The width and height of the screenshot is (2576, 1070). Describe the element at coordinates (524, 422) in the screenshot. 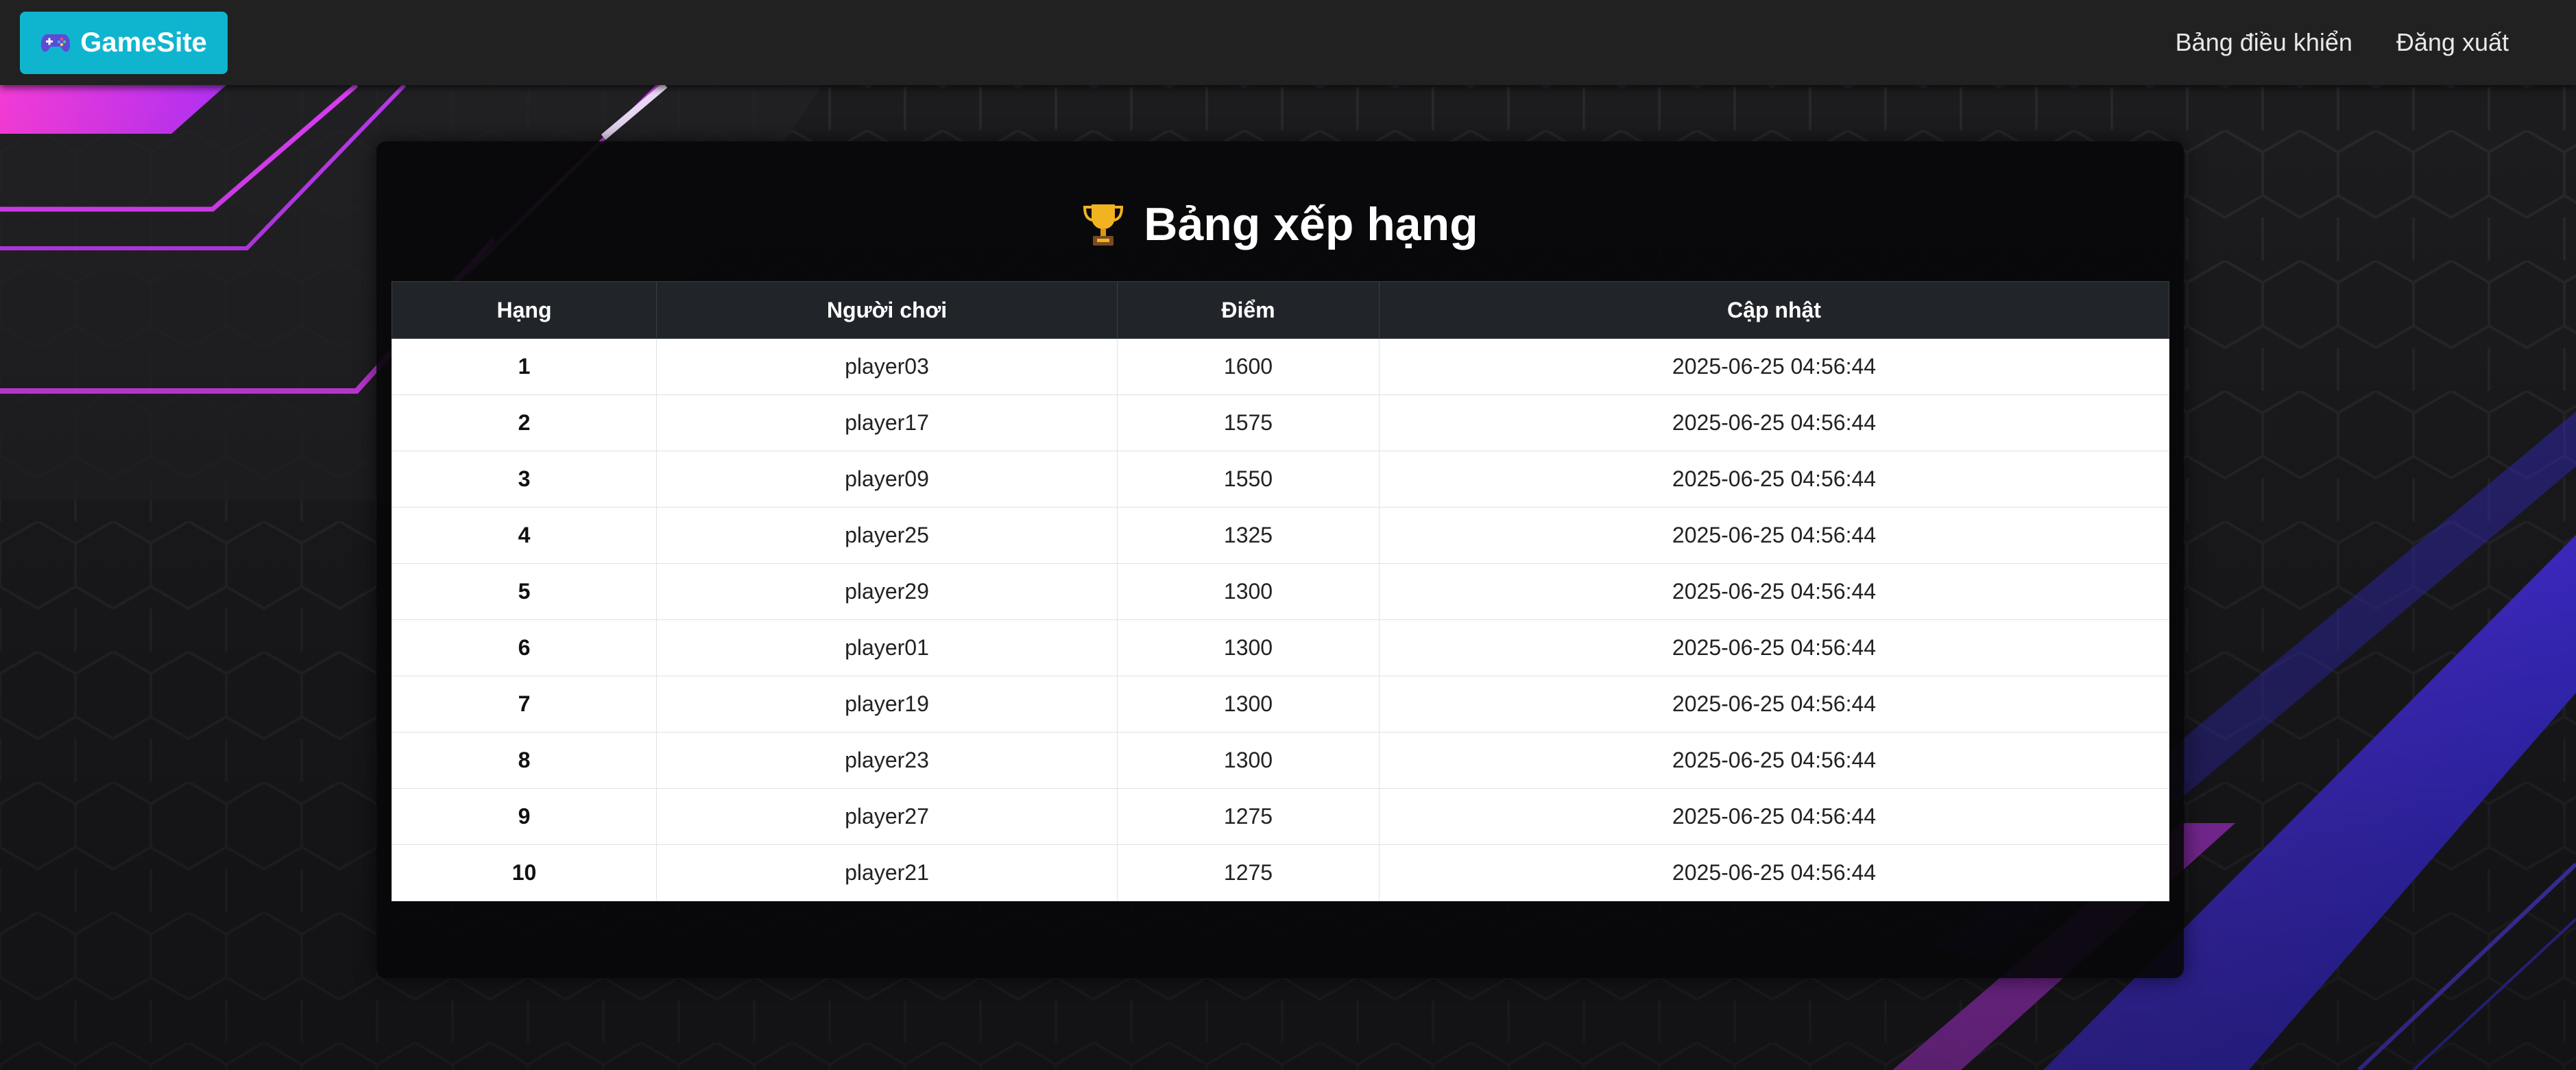

I see `rank-cell: 2` at that location.